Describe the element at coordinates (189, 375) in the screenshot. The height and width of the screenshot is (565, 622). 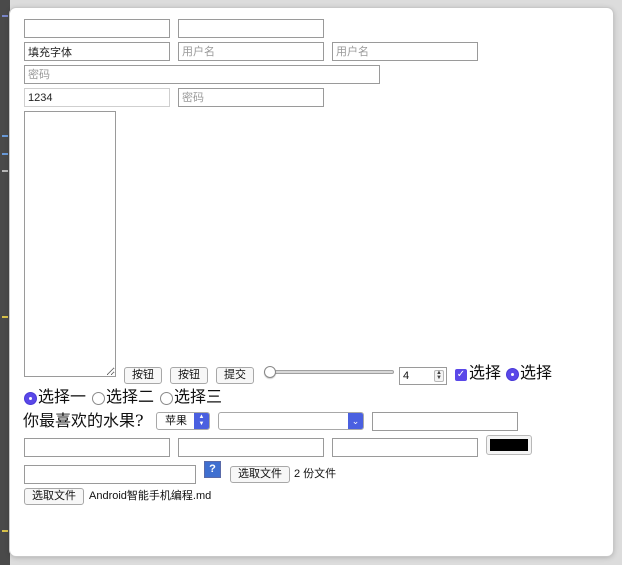
I see `button-2: 按钮` at that location.